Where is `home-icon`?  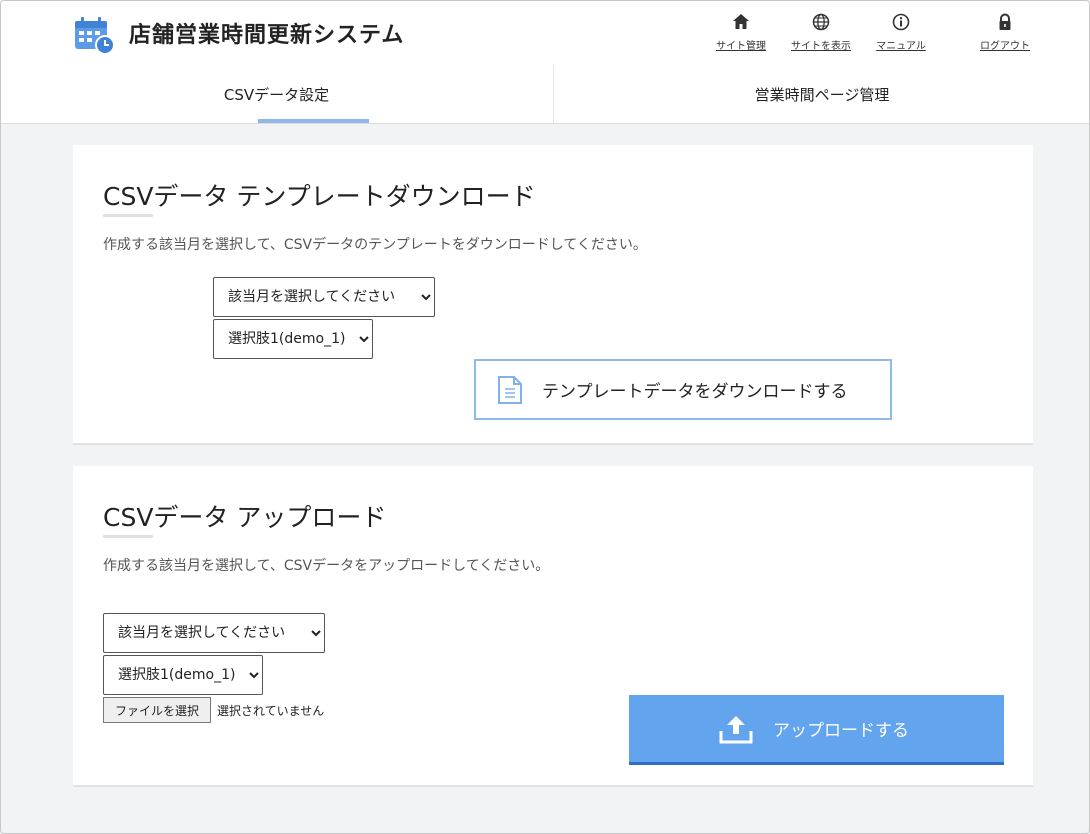
home-icon is located at coordinates (741, 21).